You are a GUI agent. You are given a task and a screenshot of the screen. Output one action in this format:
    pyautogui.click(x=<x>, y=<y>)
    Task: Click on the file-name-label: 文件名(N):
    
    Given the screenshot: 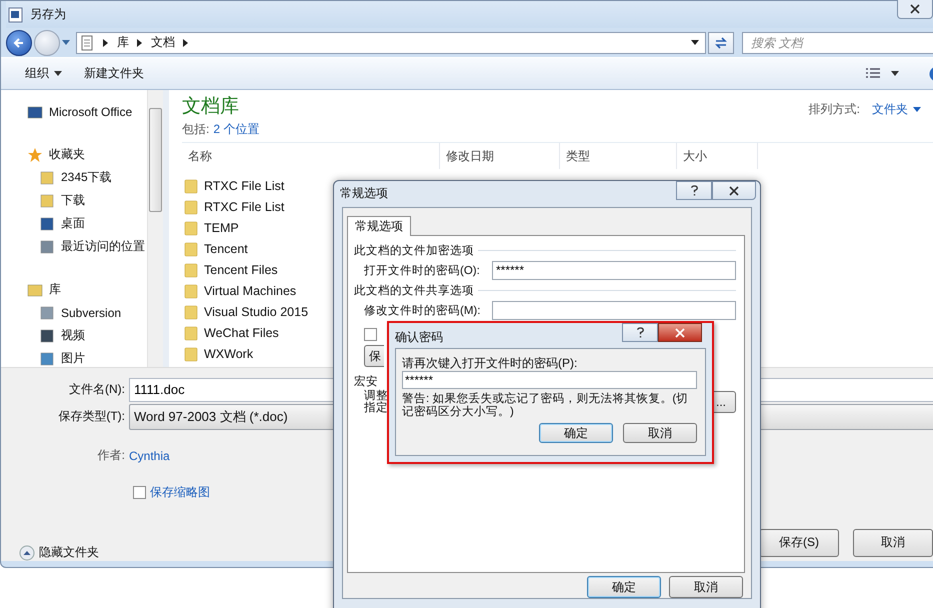 What is the action you would take?
    pyautogui.click(x=97, y=389)
    